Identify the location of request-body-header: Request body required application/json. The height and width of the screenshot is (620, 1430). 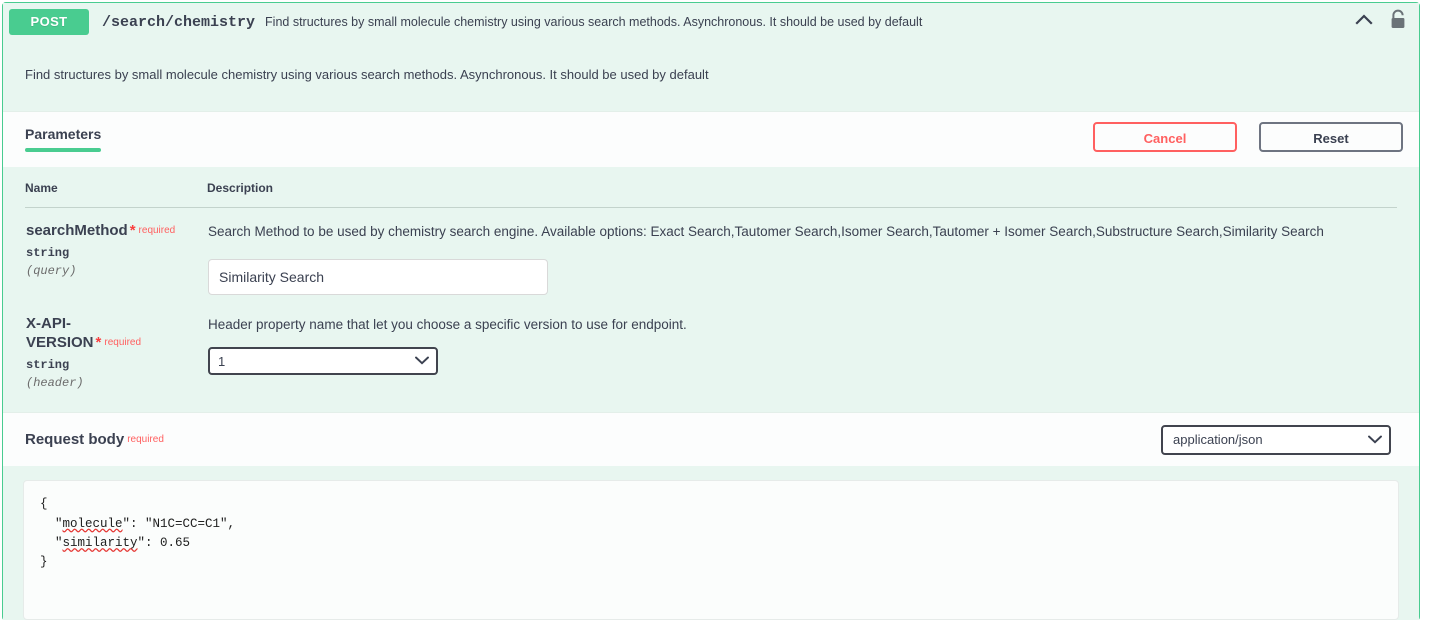
(711, 439).